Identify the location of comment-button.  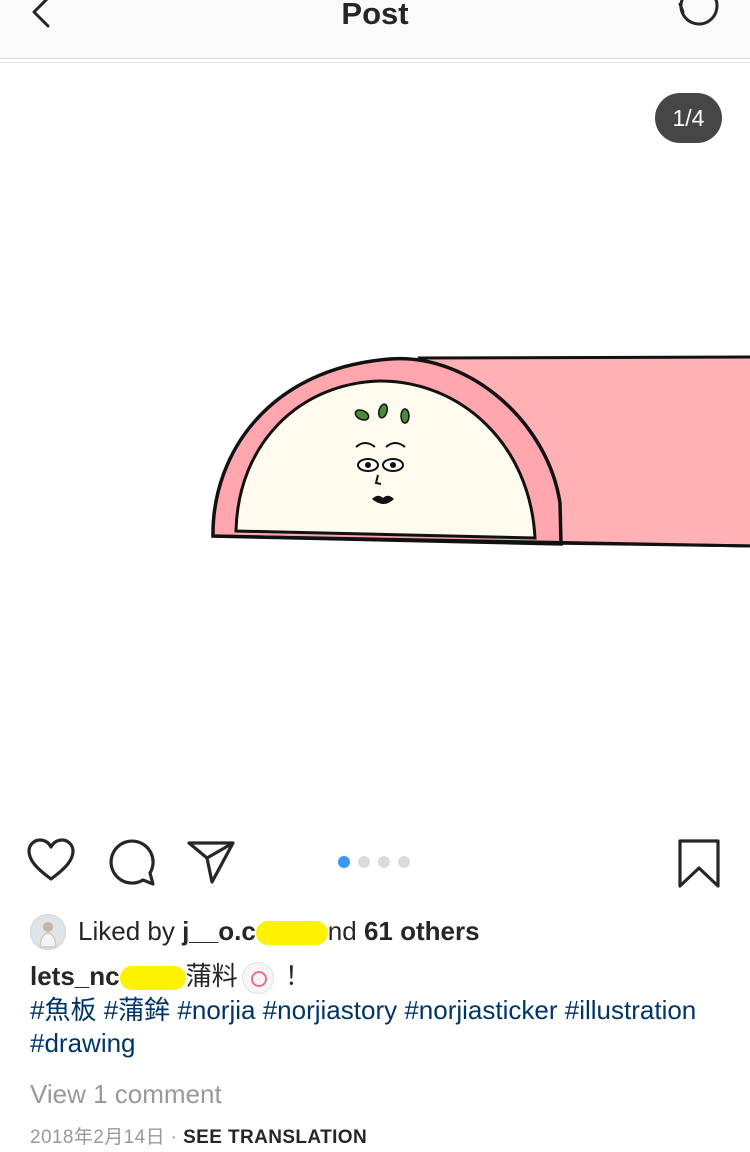
(132, 864).